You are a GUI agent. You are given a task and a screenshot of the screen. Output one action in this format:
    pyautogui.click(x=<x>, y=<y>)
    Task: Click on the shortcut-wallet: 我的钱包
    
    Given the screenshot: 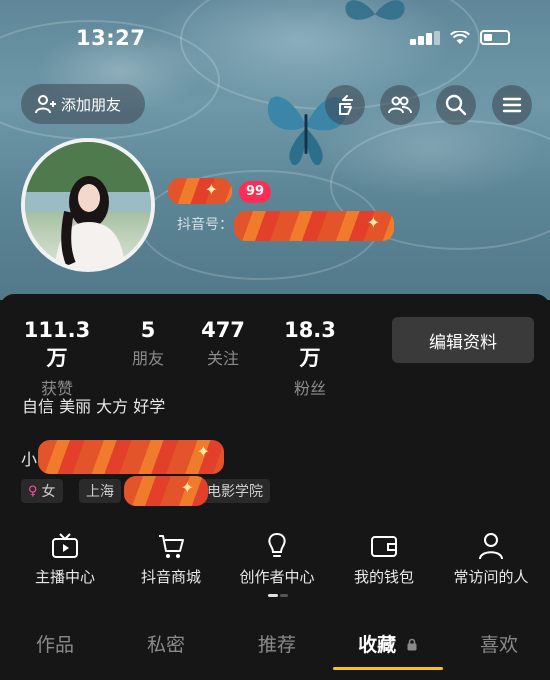 What is the action you would take?
    pyautogui.click(x=384, y=558)
    